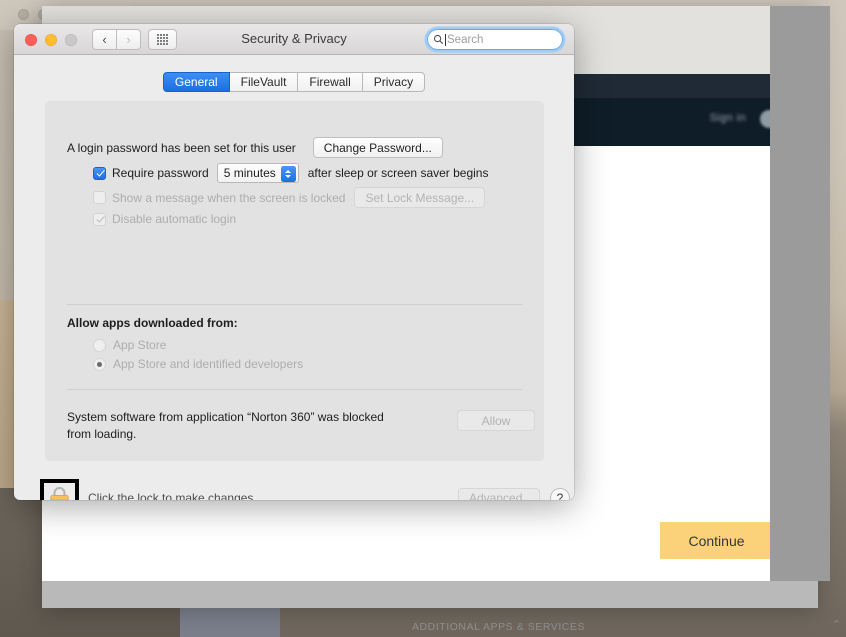 The height and width of the screenshot is (637, 846). Describe the element at coordinates (330, 82) in the screenshot. I see `tab-firewall: Firewall` at that location.